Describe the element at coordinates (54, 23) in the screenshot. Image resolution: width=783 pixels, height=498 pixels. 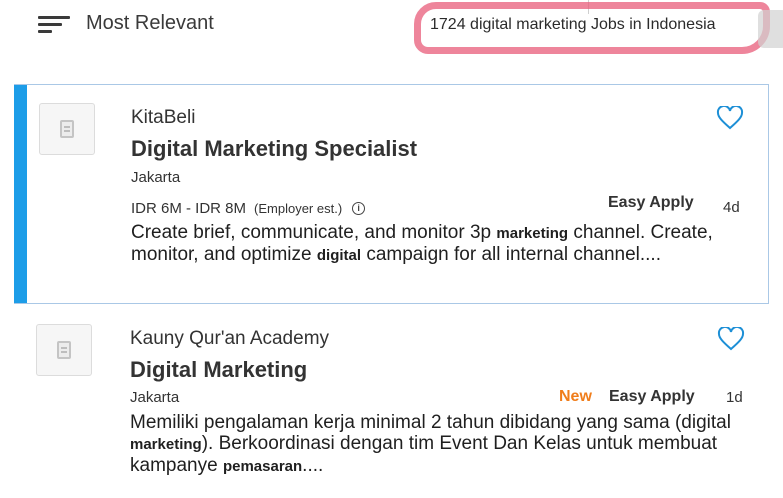
I see `sort-icon` at that location.